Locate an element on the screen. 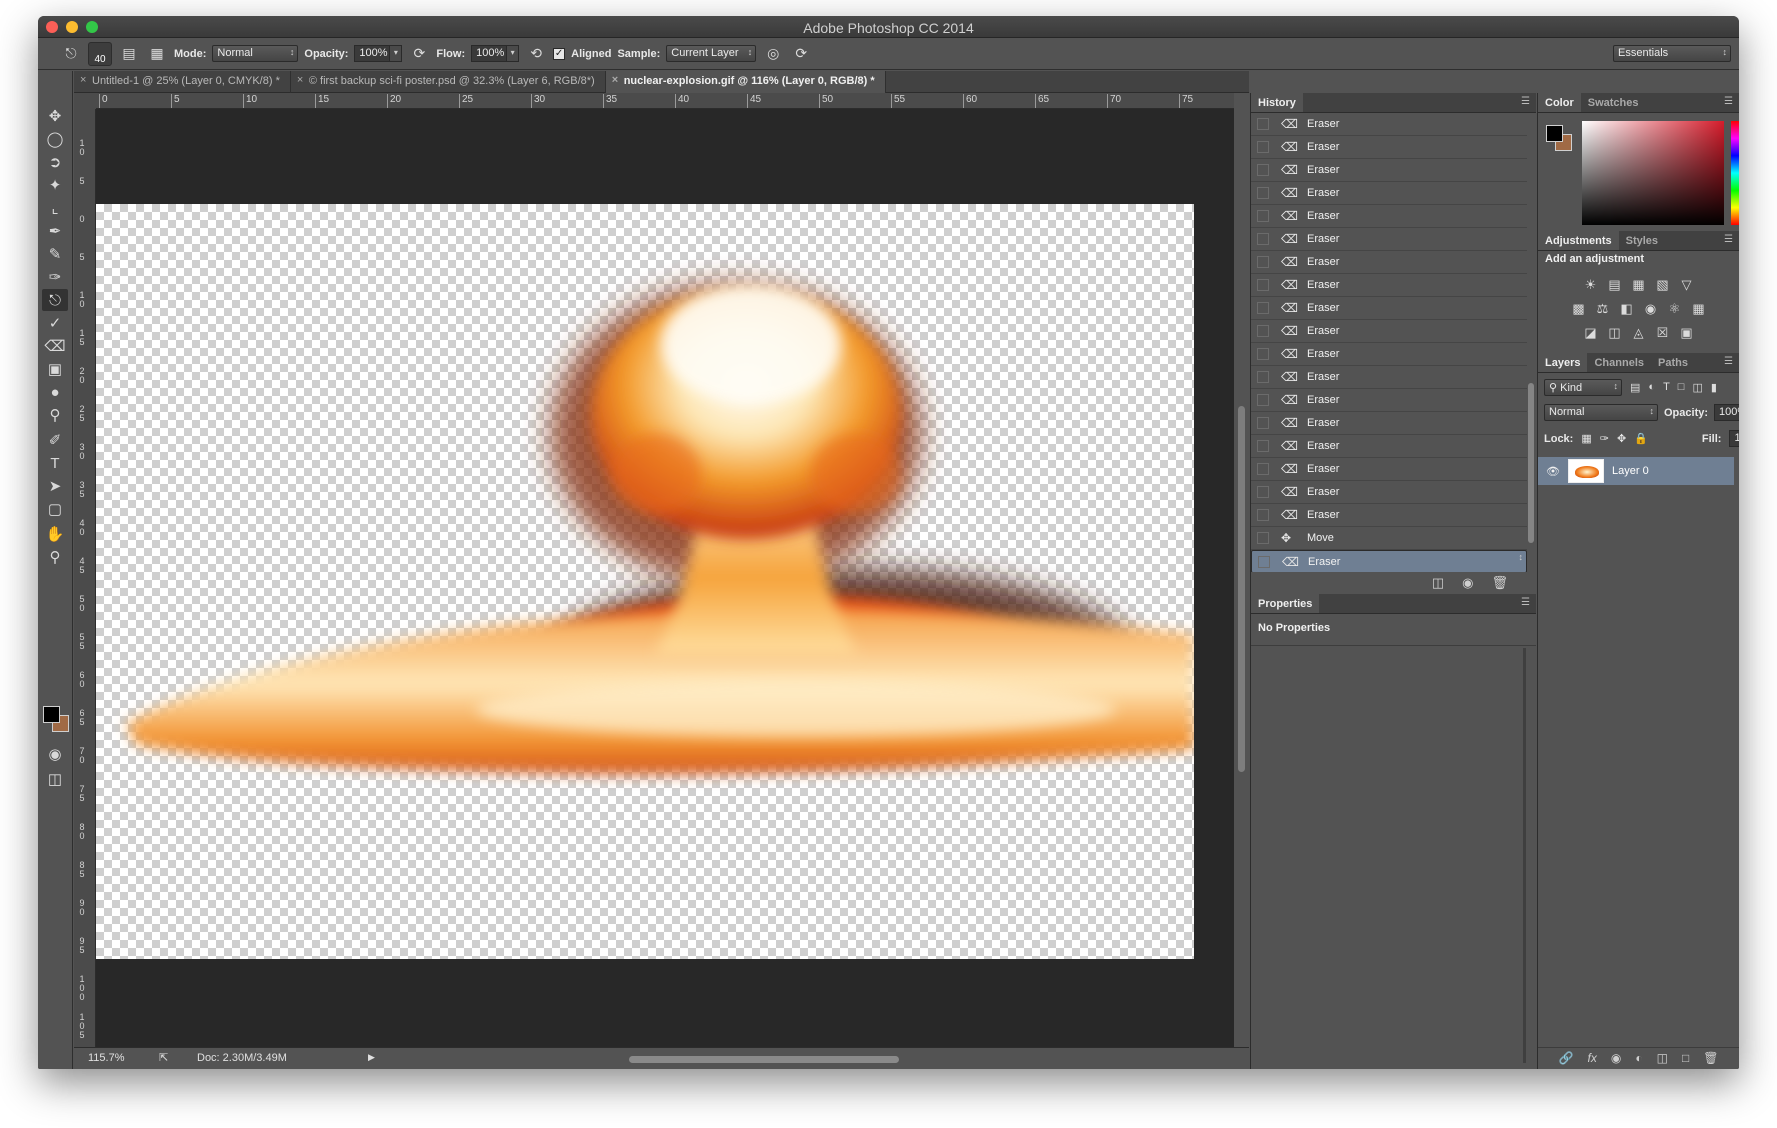  path-selection-tool-icon: ➤ is located at coordinates (55, 486).